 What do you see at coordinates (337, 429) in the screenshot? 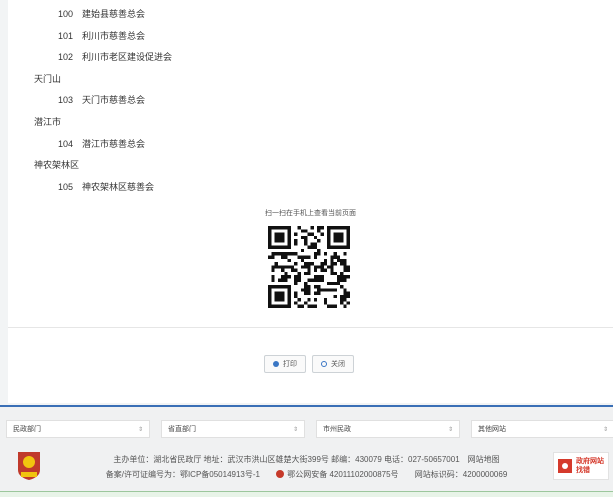
I see `select-label: 市州民政` at bounding box center [337, 429].